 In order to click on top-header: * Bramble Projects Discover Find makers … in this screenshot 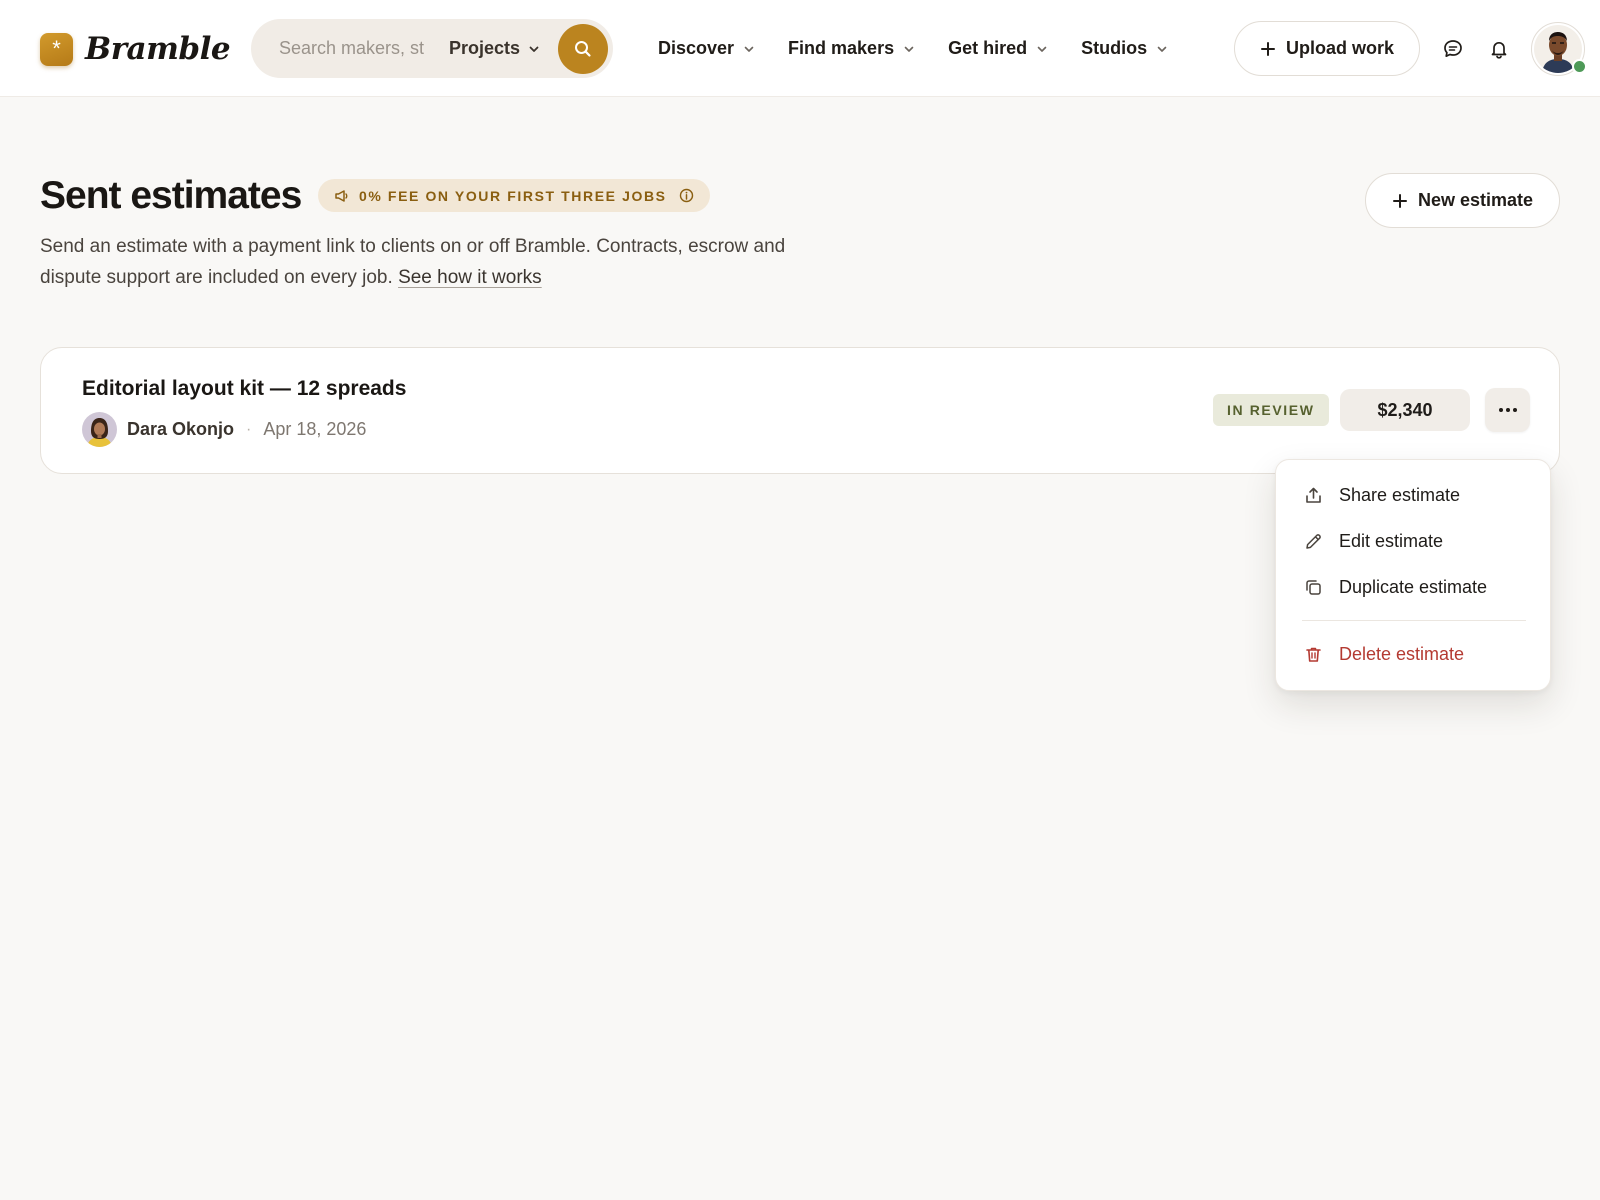, I will do `click(800, 48)`.